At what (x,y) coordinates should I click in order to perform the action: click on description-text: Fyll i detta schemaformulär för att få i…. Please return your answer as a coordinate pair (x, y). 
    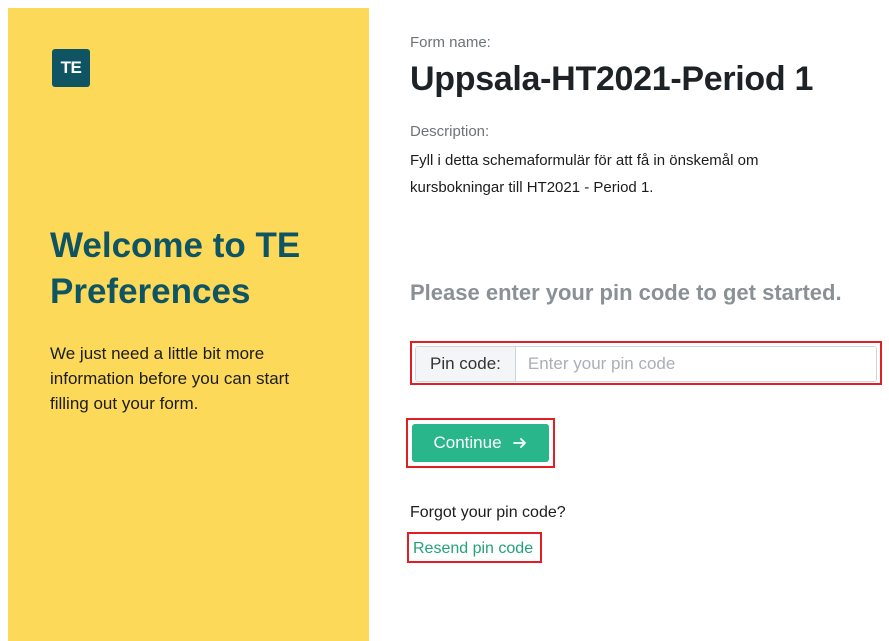
    Looking at the image, I should click on (584, 174).